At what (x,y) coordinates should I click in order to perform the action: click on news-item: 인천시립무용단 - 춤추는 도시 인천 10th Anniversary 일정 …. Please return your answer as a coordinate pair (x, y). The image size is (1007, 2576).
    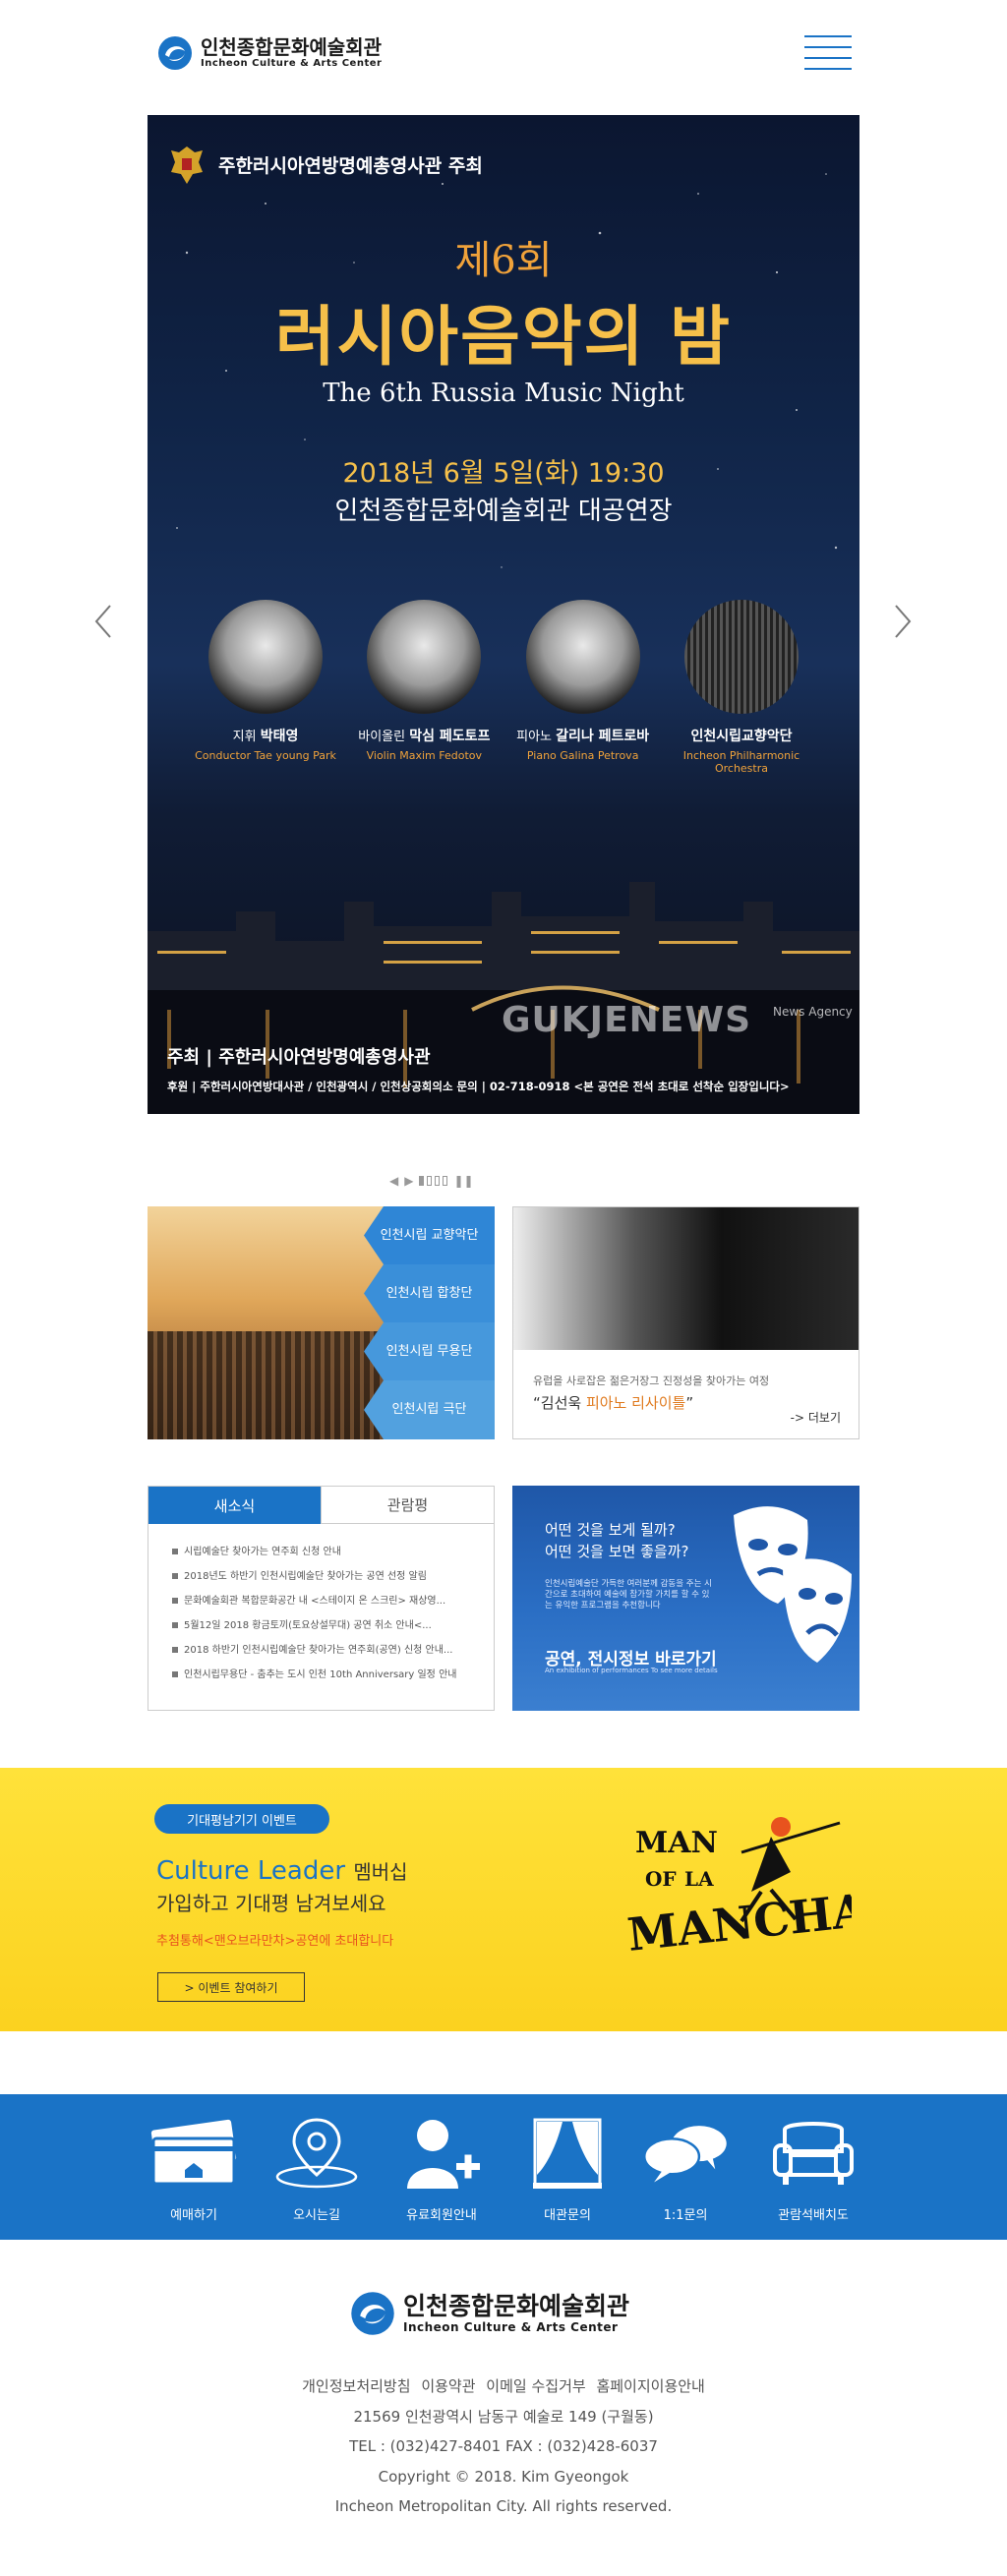
    Looking at the image, I should click on (333, 1675).